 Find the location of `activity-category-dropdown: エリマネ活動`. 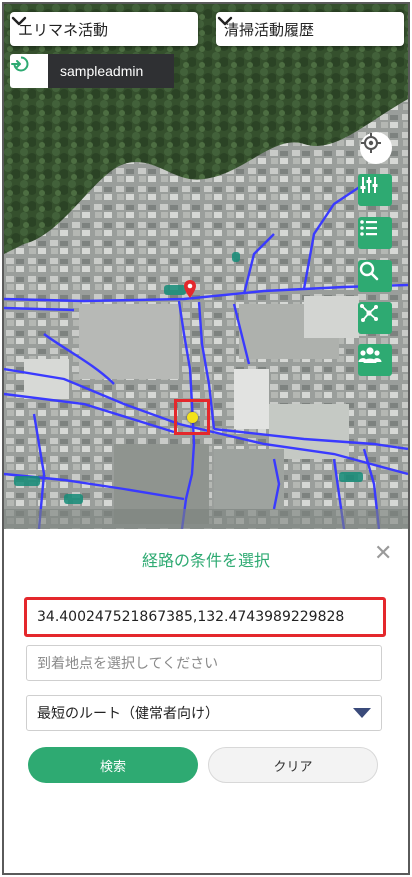

activity-category-dropdown: エリマネ活動 is located at coordinates (104, 29).